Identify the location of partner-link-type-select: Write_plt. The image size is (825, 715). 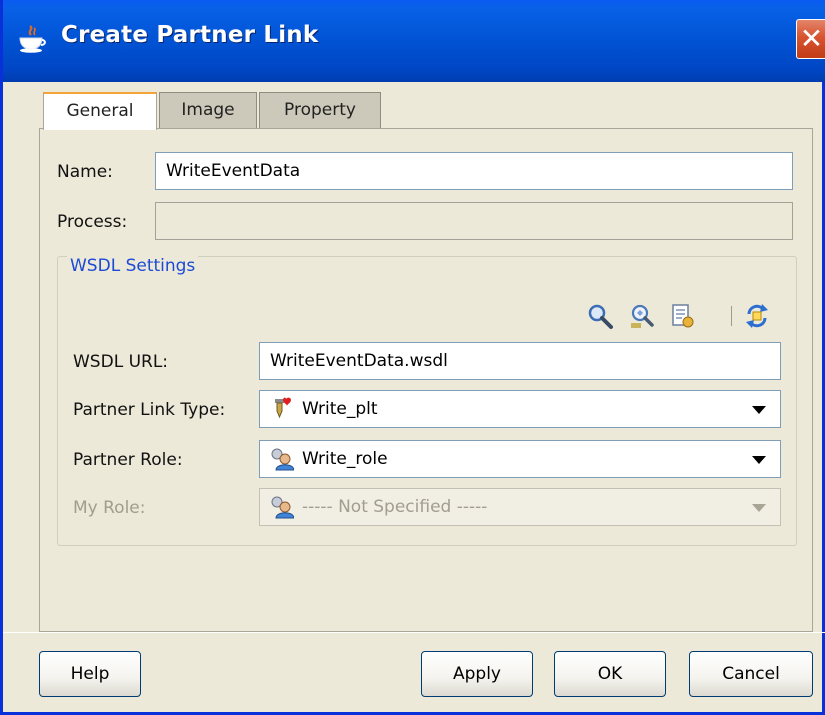
(520, 409).